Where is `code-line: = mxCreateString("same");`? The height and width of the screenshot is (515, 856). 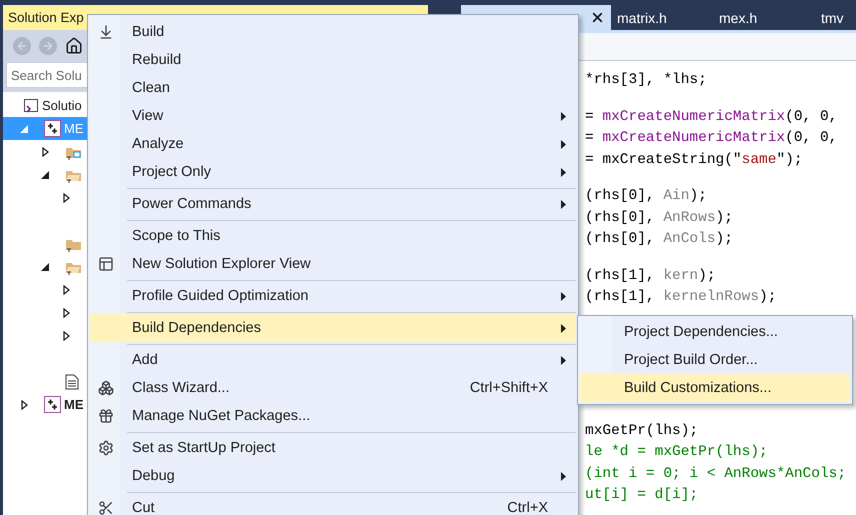 code-line: = mxCreateString("same"); is located at coordinates (694, 161).